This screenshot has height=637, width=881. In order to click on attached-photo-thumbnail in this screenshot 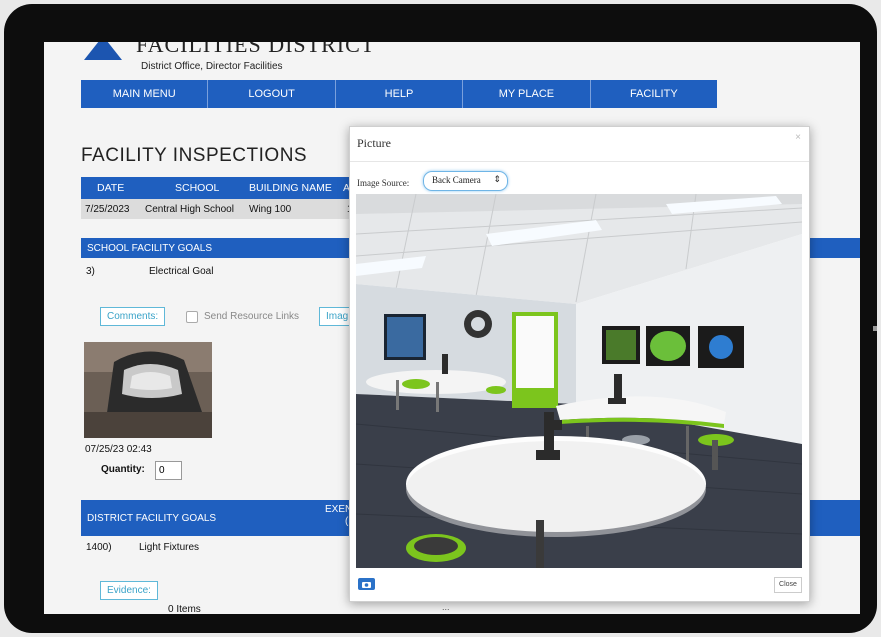, I will do `click(148, 390)`.